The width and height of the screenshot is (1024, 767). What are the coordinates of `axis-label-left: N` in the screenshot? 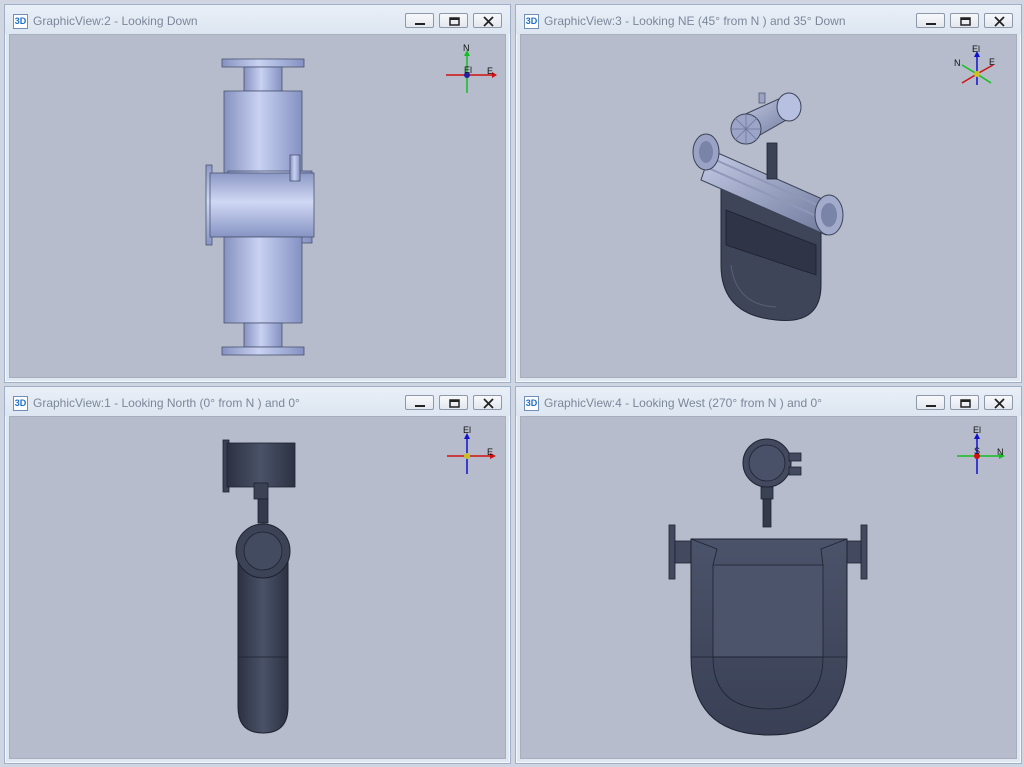 It's located at (957, 63).